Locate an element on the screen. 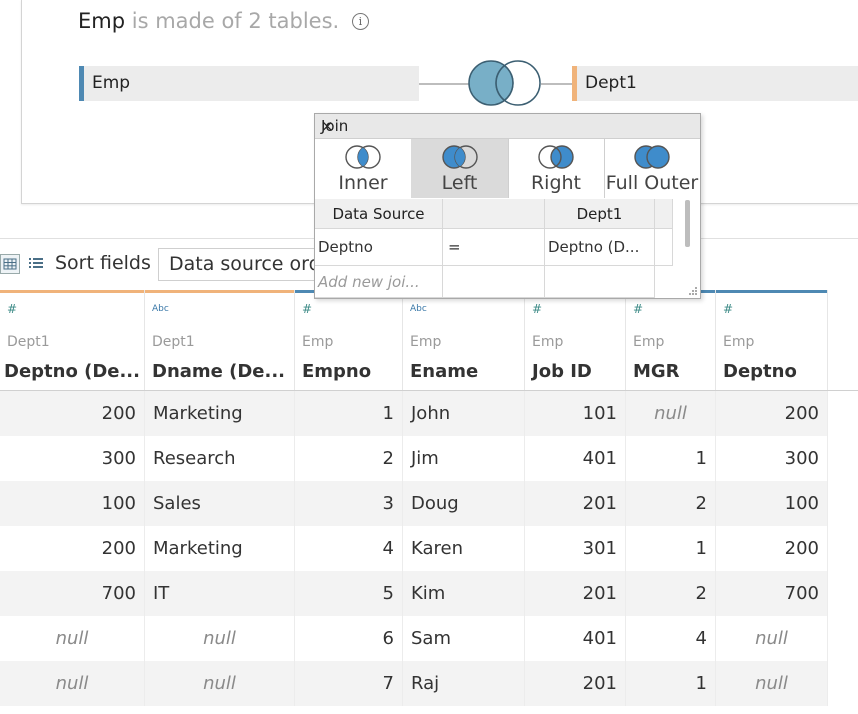 The image size is (858, 714). column-name: Deptno is located at coordinates (760, 371).